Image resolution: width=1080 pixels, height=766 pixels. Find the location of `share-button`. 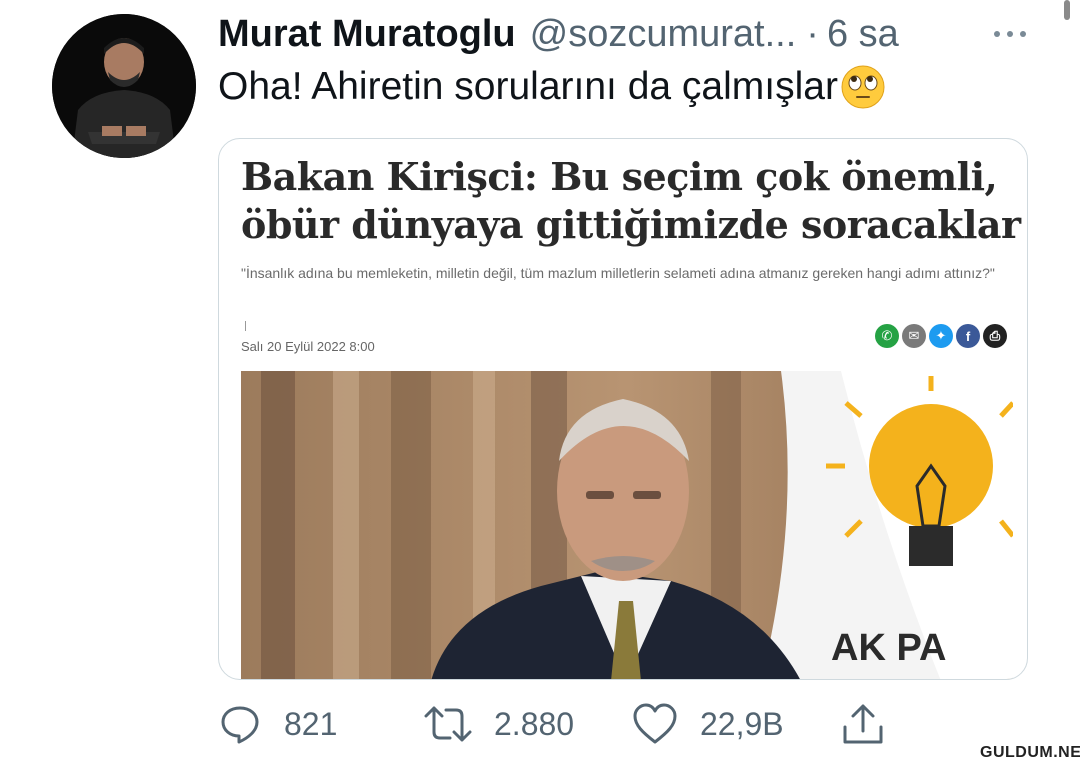

share-button is located at coordinates (874, 724).